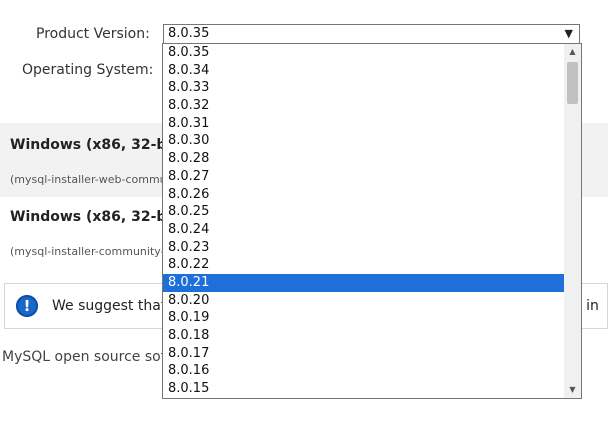  What do you see at coordinates (364, 301) in the screenshot?
I see `dropdown-option: 8.0.20` at bounding box center [364, 301].